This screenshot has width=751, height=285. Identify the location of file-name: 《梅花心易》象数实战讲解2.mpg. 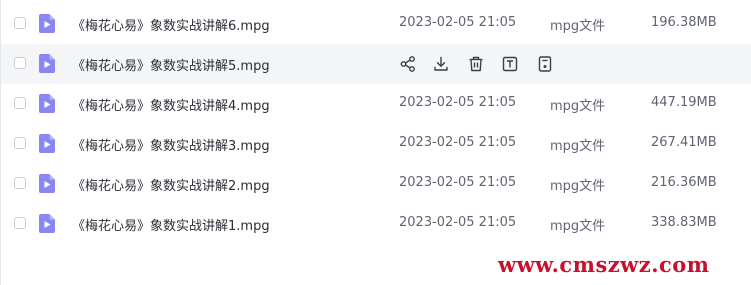
(171, 184).